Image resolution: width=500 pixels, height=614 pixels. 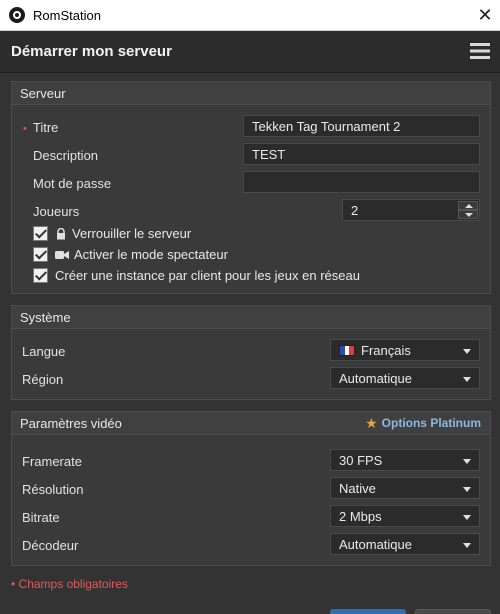 What do you see at coordinates (368, 611) in the screenshot?
I see `primary-action-button` at bounding box center [368, 611].